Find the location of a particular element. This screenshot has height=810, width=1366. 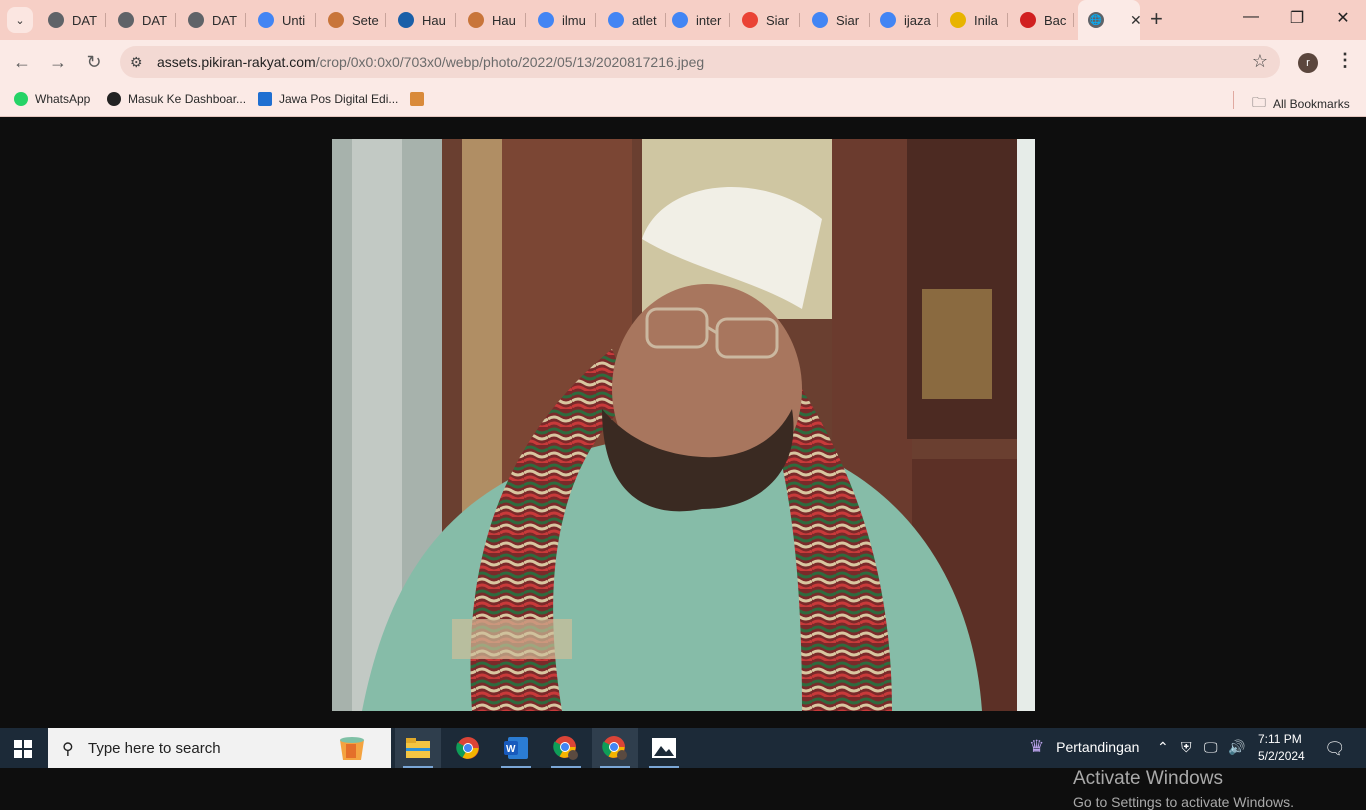

minimize-button: — is located at coordinates (1251, 17).